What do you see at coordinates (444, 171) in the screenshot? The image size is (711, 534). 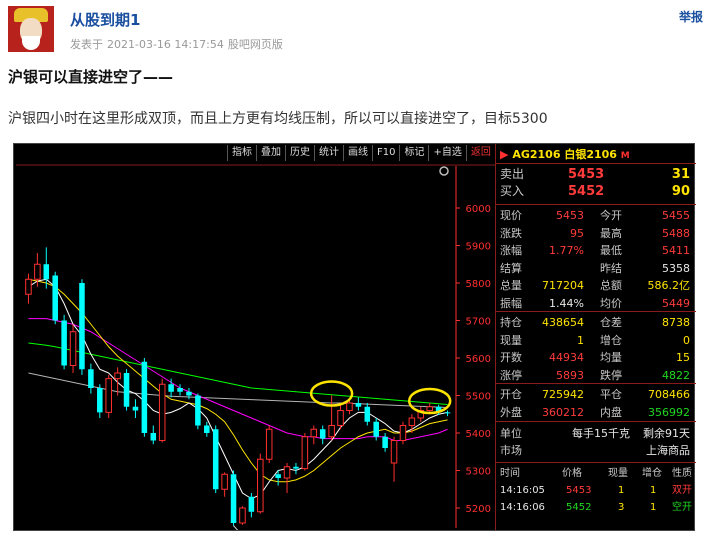 I see `settings-icon` at bounding box center [444, 171].